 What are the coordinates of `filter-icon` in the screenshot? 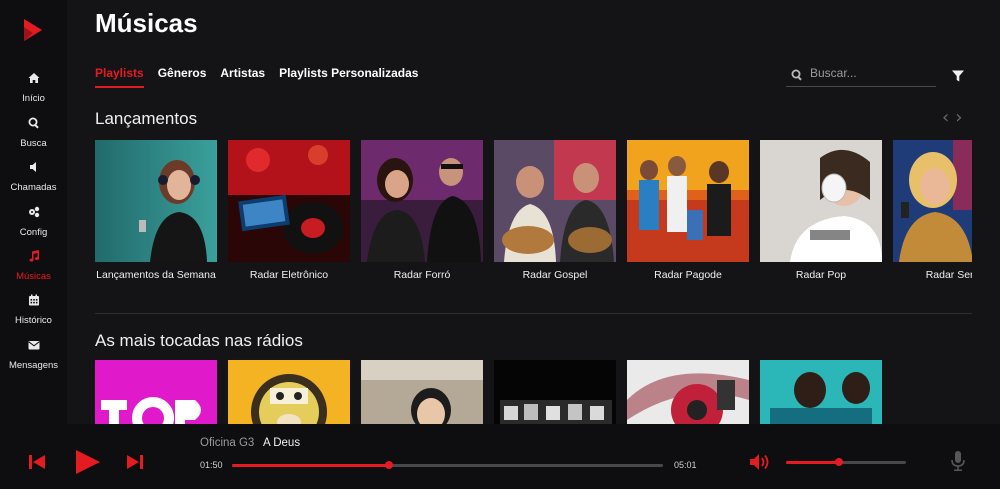 It's located at (958, 76).